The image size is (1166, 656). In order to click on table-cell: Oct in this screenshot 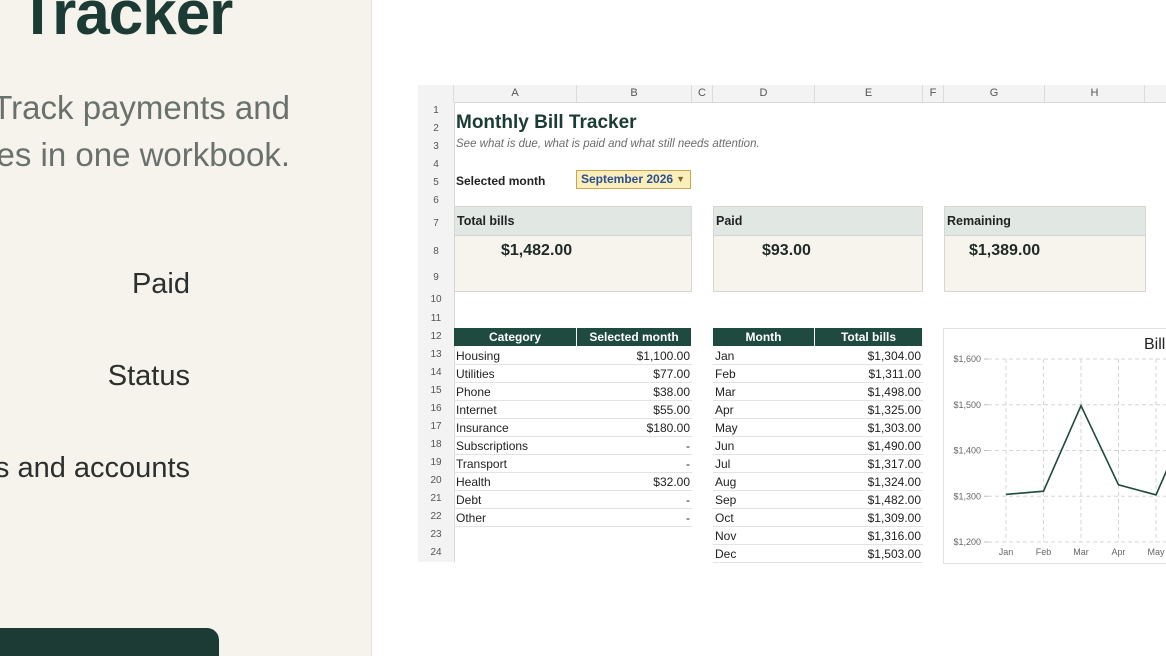, I will do `click(724, 518)`.